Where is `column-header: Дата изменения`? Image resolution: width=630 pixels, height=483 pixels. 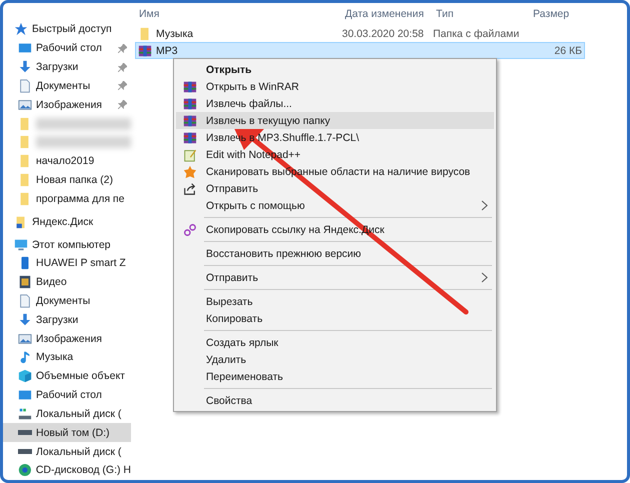
column-header: Дата изменения is located at coordinates (386, 14).